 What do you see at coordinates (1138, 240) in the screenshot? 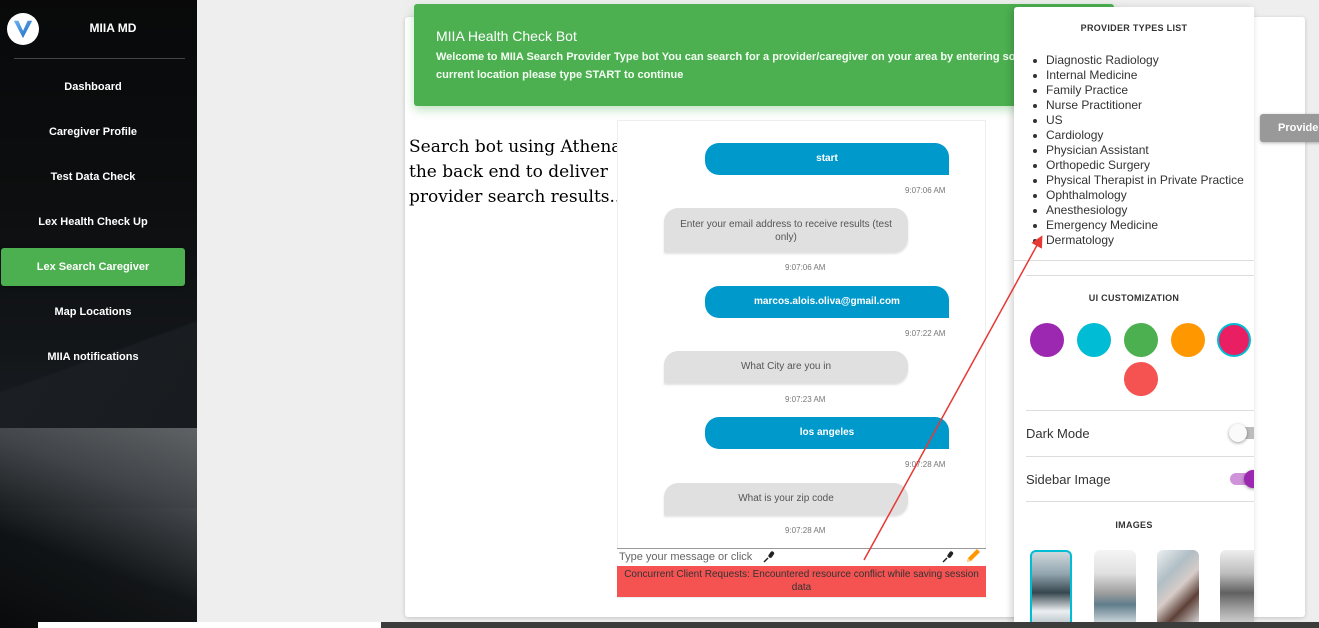
I see `list-item: Dermatology` at bounding box center [1138, 240].